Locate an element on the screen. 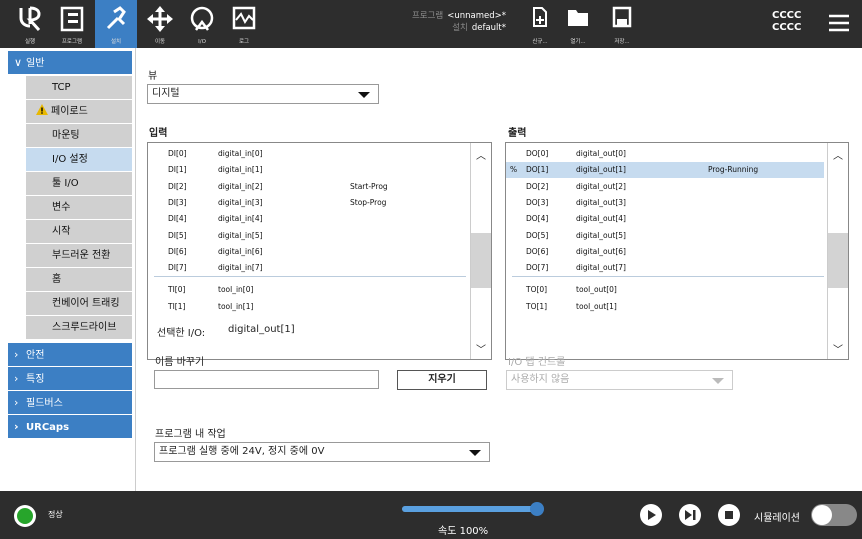  program-info: 프로그램 <unnamed>* 설치 default* is located at coordinates (459, 22).